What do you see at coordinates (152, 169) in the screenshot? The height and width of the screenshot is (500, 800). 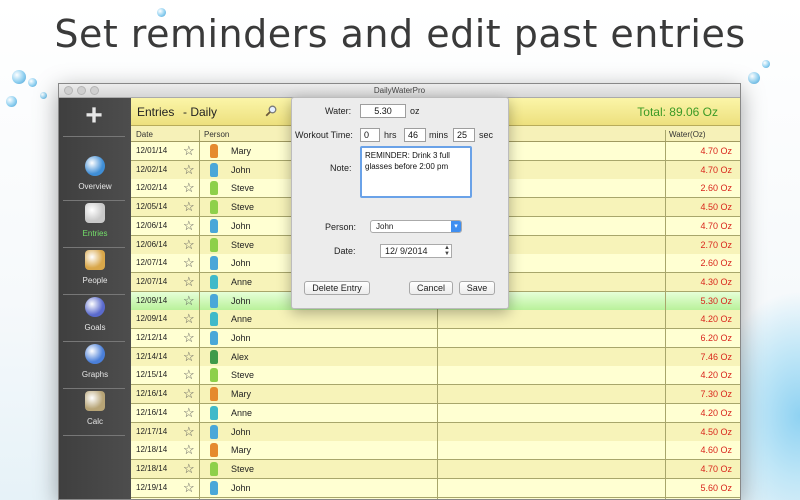 I see `row-date: 12/02/14` at bounding box center [152, 169].